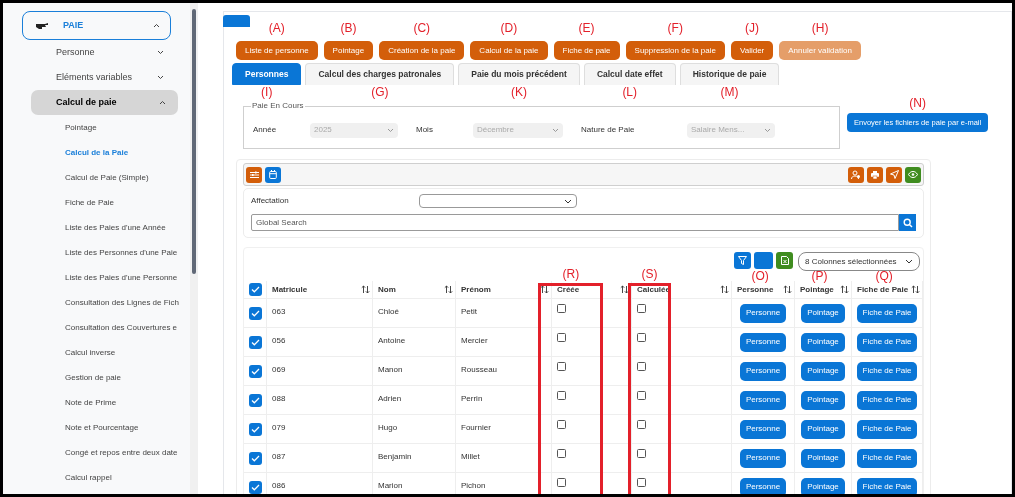  Describe the element at coordinates (96, 25) in the screenshot. I see `sidebar-module-item: PAIE` at that location.